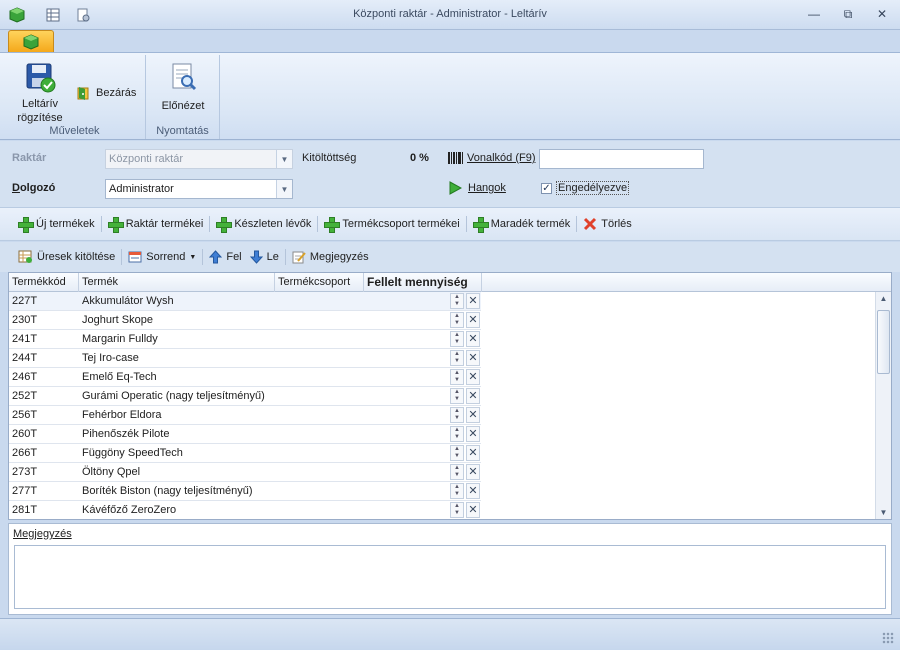 This screenshot has height=650, width=900. What do you see at coordinates (245, 453) in the screenshot?
I see `table-row: 266T Függöny SpeedTech ▲ ▼ ✕` at bounding box center [245, 453].